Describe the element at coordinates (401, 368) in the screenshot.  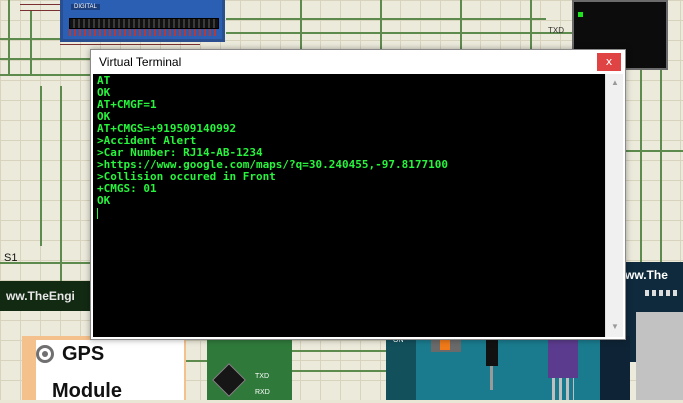
I see `arduino-header` at that location.